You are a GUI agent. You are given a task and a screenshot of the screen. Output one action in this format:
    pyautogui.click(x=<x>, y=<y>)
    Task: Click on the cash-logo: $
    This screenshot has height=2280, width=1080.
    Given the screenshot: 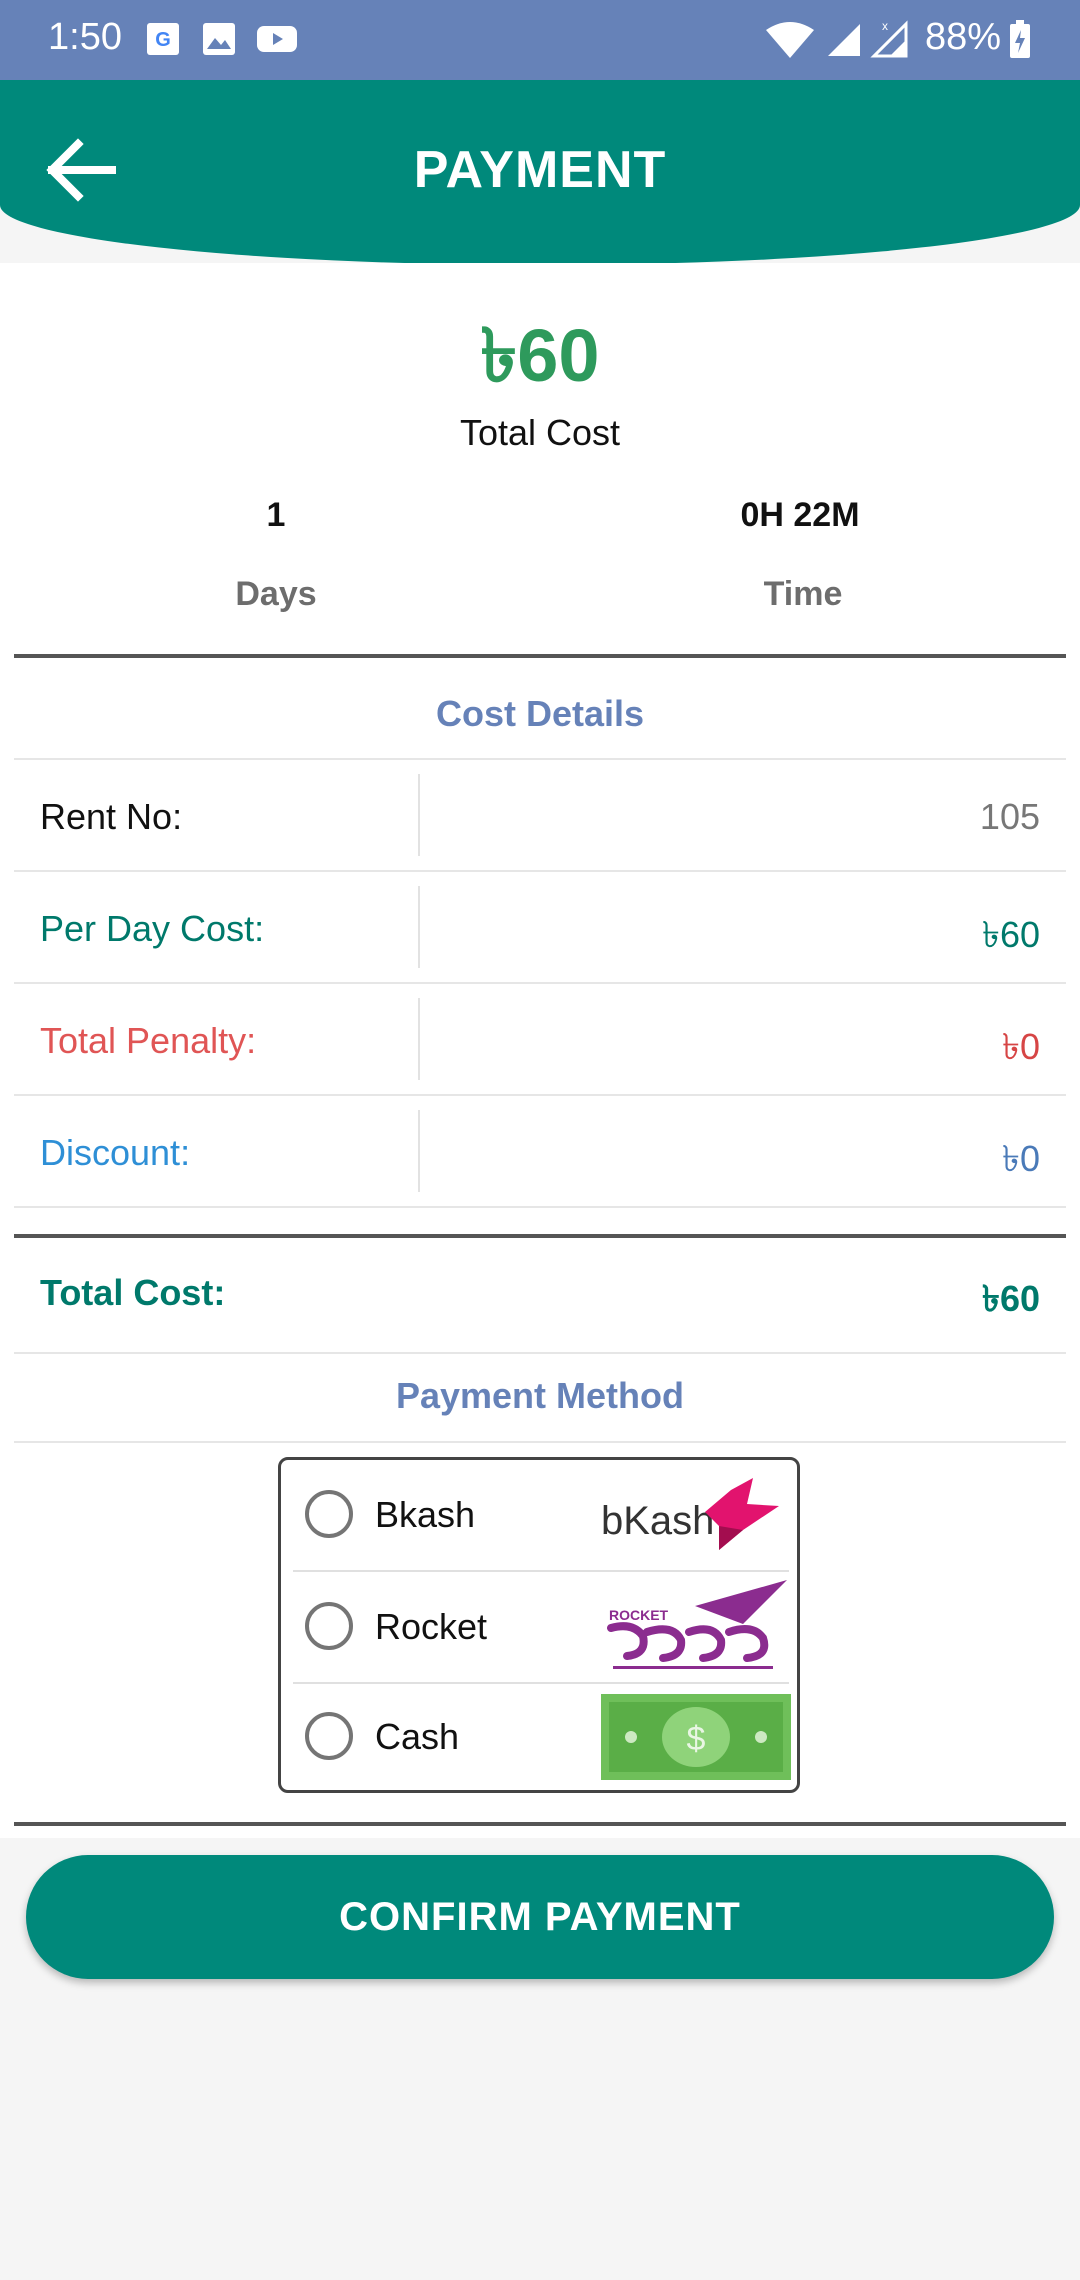 What is the action you would take?
    pyautogui.click(x=696, y=1737)
    